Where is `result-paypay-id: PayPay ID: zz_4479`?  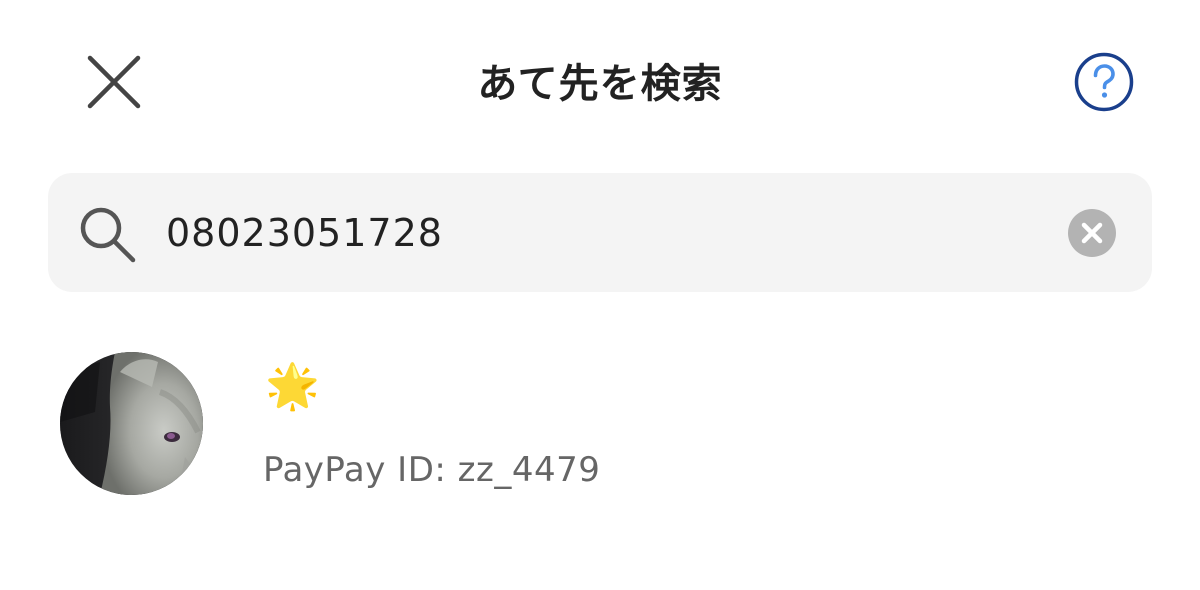 result-paypay-id: PayPay ID: zz_4479 is located at coordinates (432, 470).